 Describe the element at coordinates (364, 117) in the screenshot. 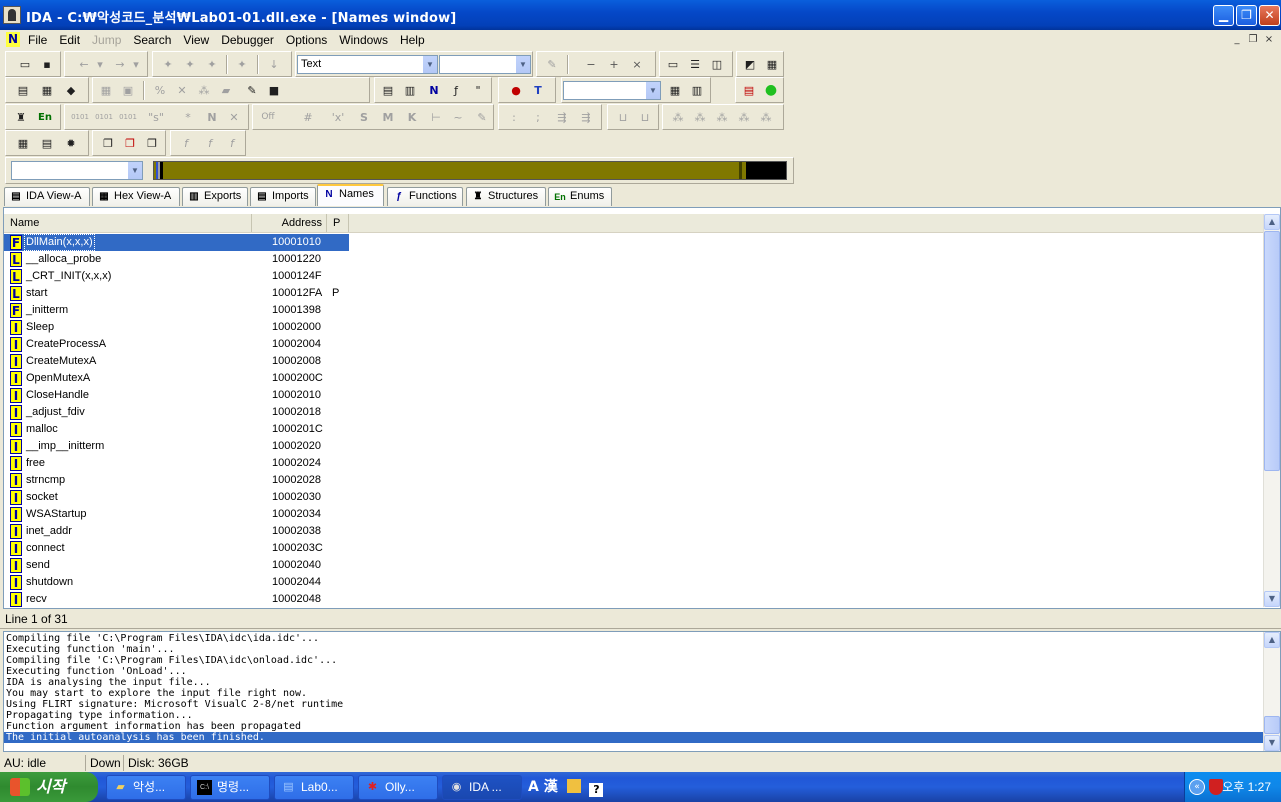

I see `segment-icon: S` at that location.